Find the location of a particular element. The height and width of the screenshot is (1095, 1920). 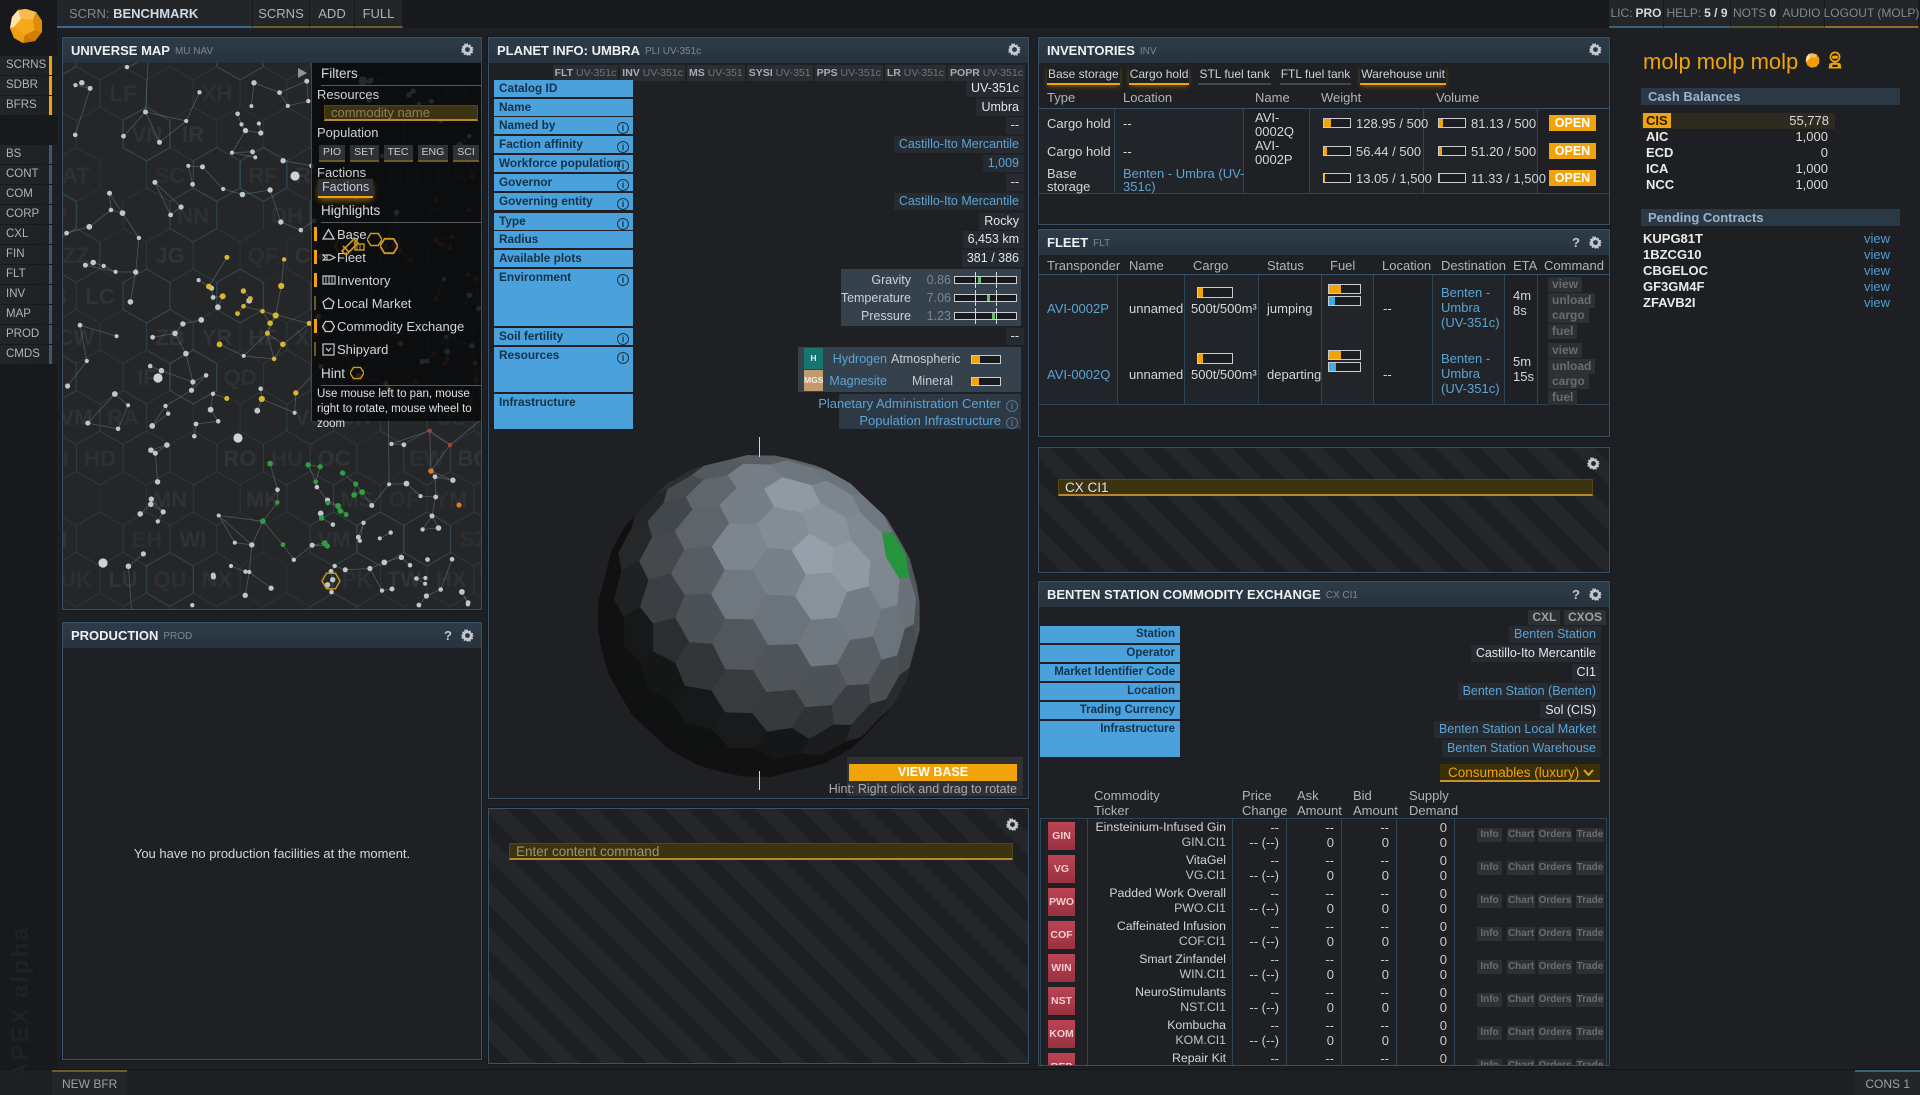

svg-text: ZB is located at coordinates (169, 337).